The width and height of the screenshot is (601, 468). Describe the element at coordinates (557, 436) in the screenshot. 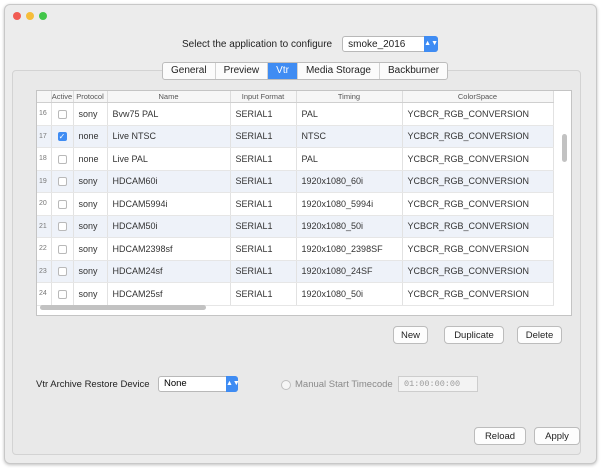

I see `apply-button: Apply` at that location.